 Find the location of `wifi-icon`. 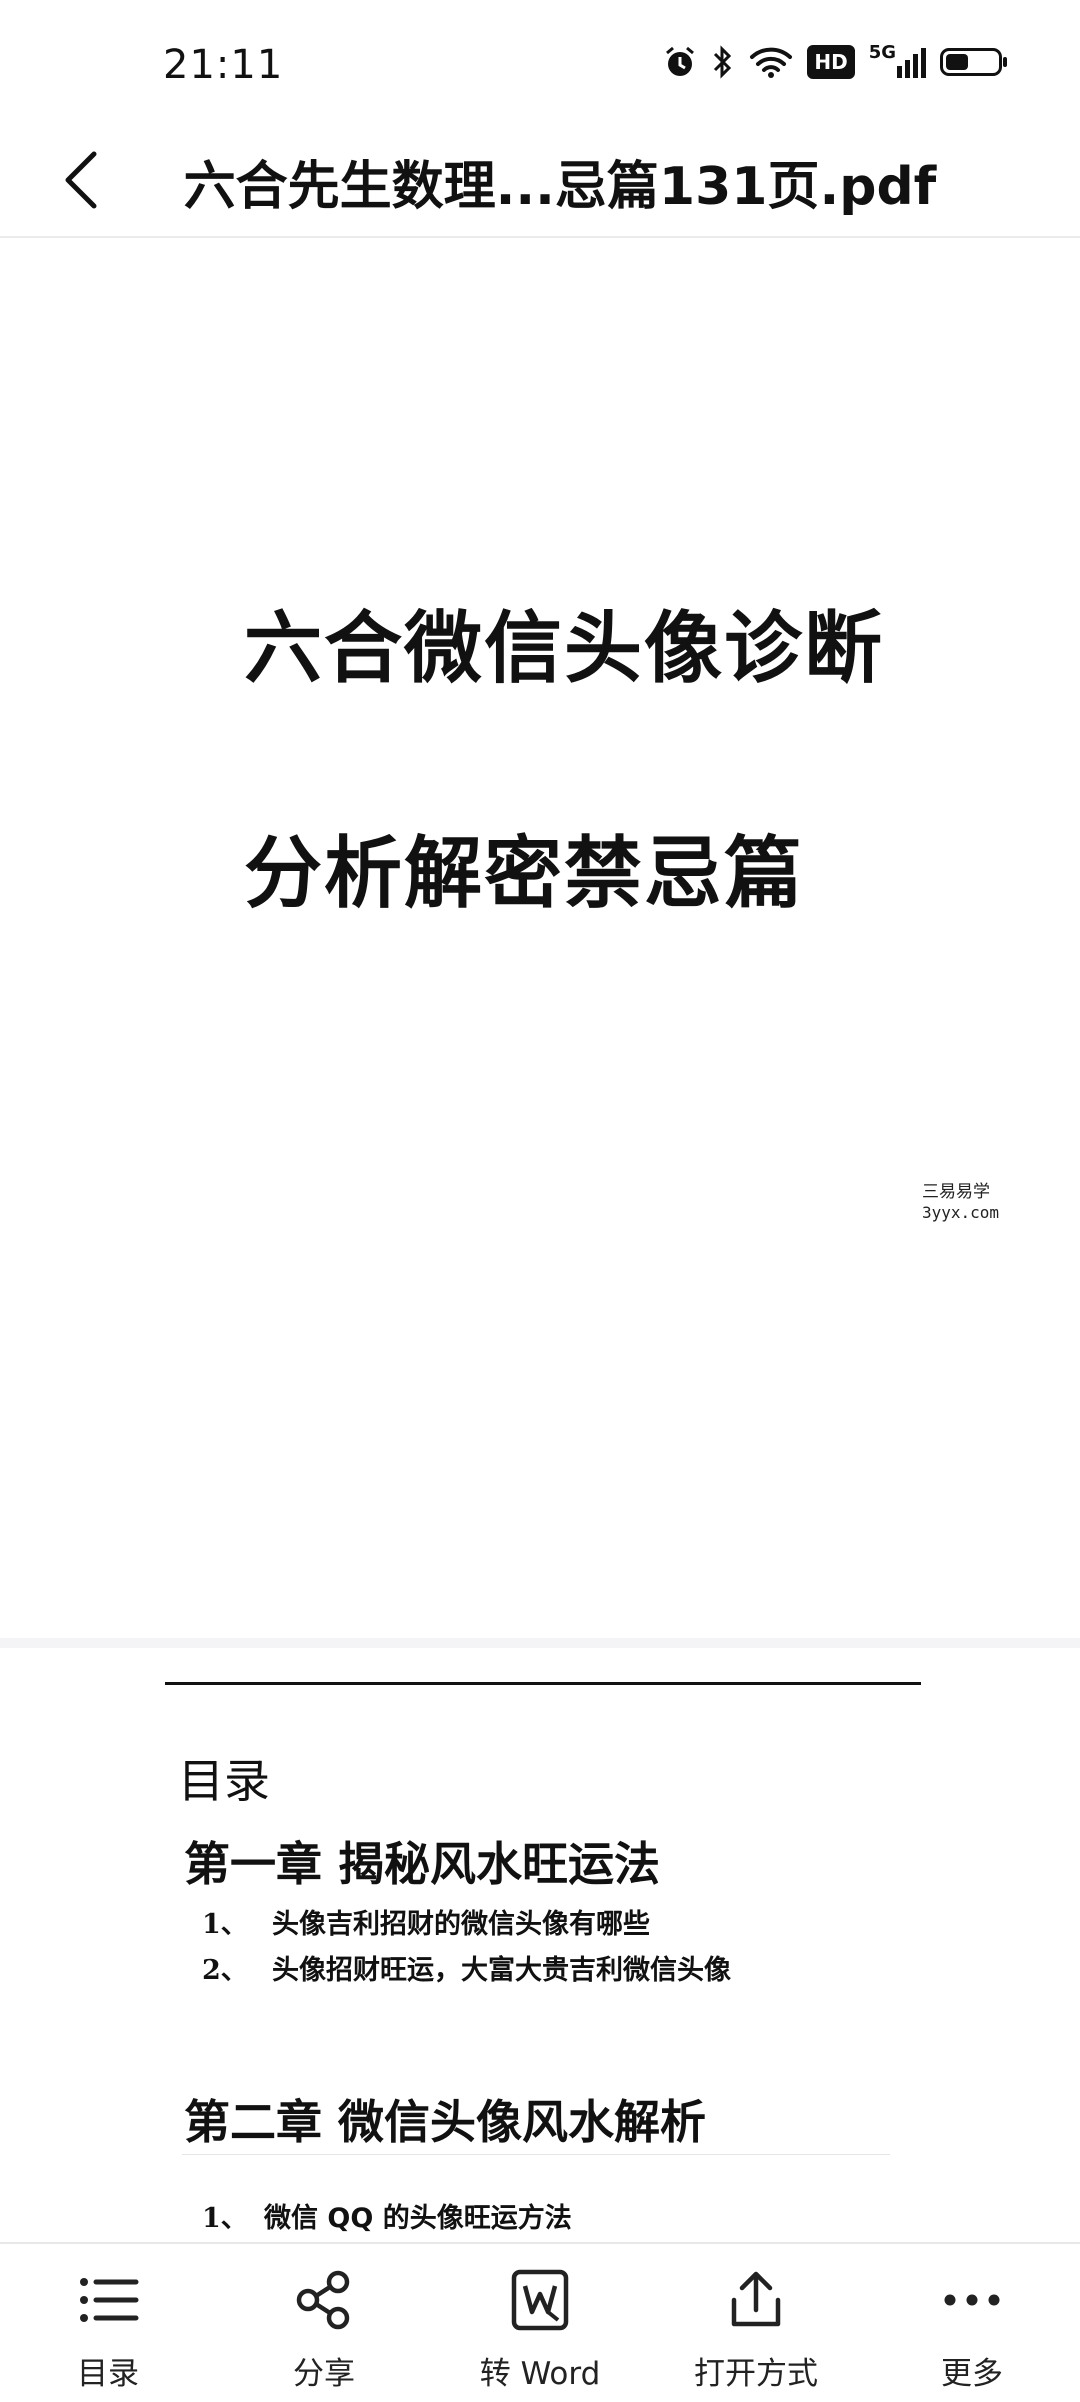

wifi-icon is located at coordinates (771, 62).